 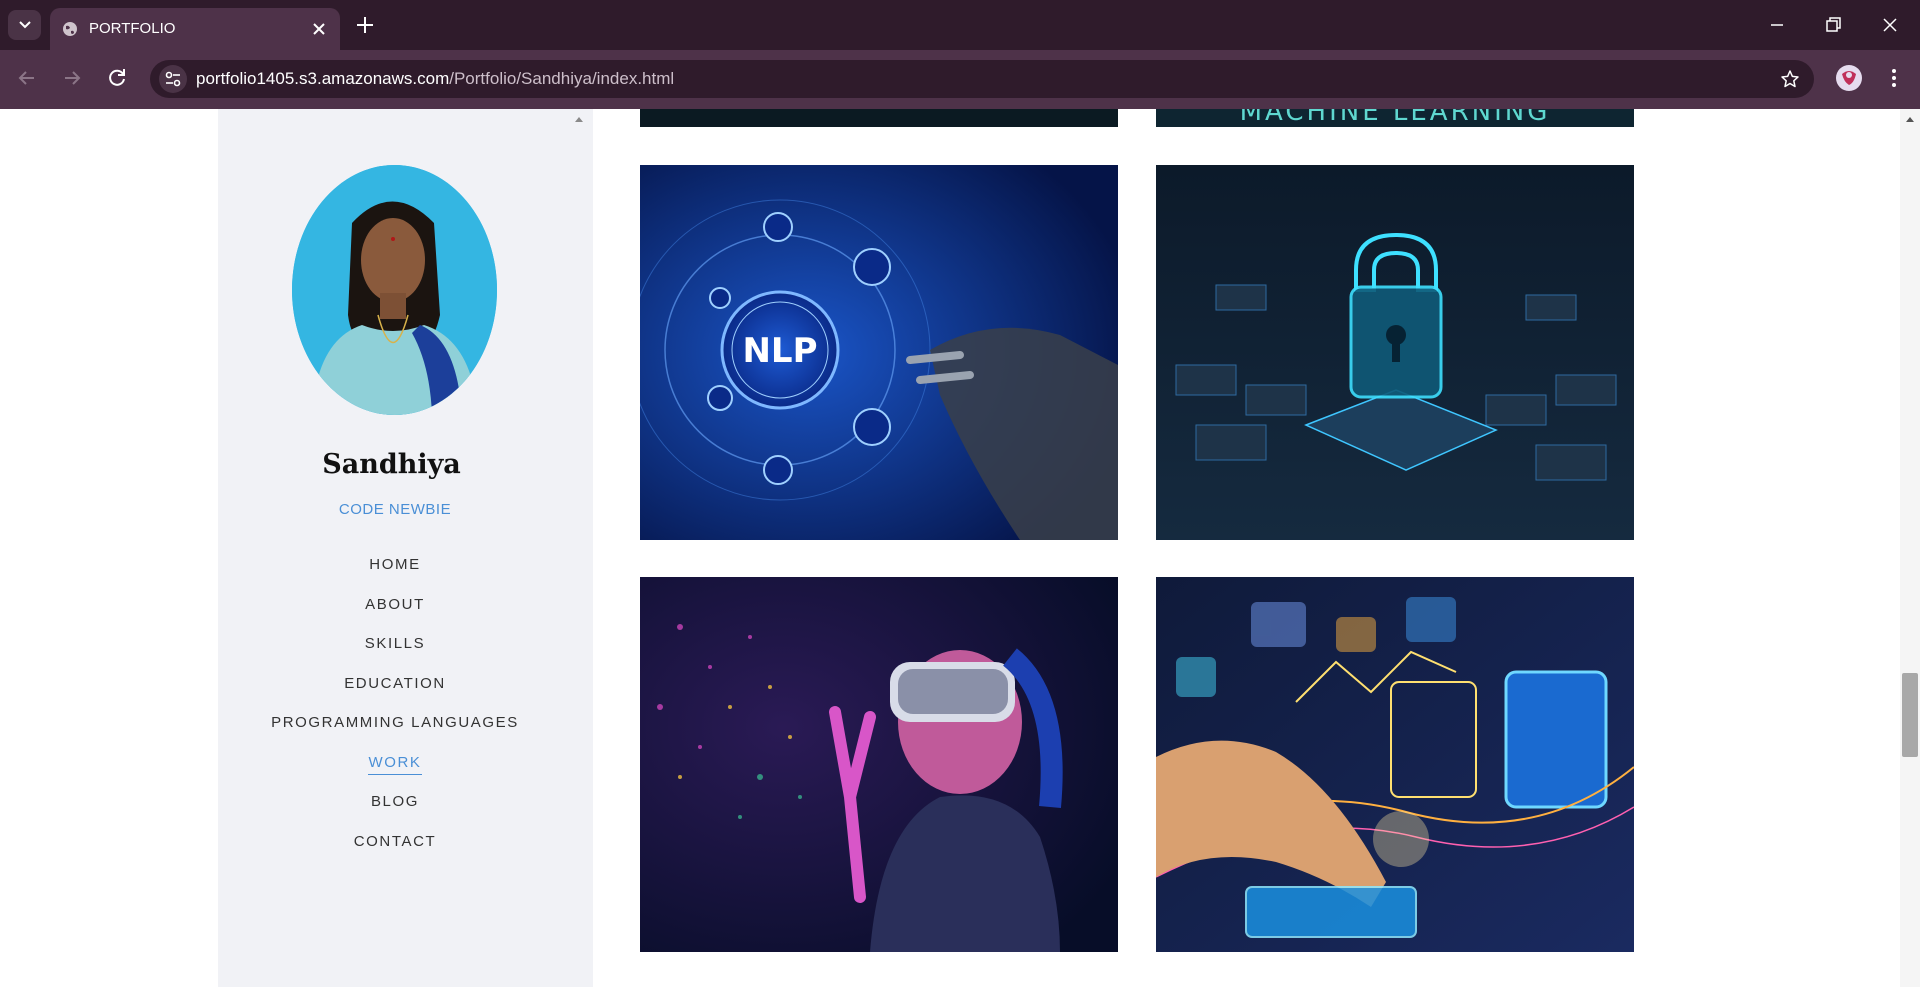 I want to click on url-domain: portfolio1405.s3.amazonaws.com, so click(x=323, y=78).